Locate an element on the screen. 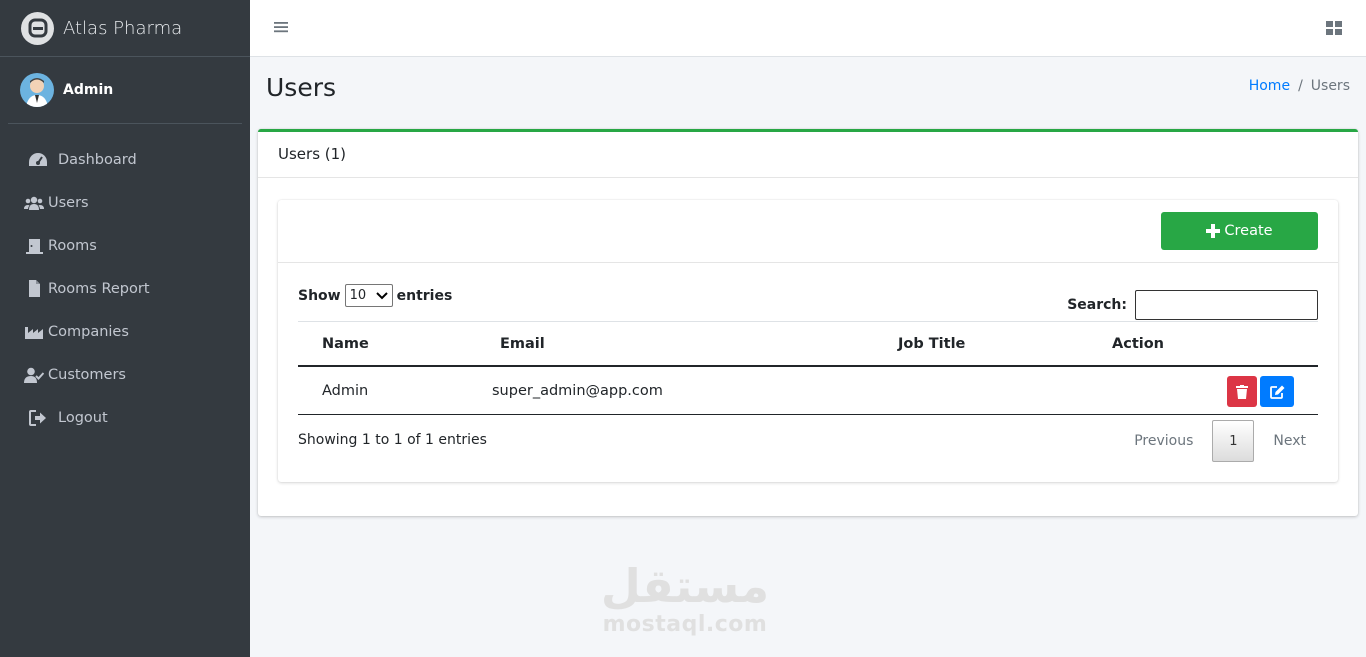  sidebar-item-customers: Customers is located at coordinates (125, 374).